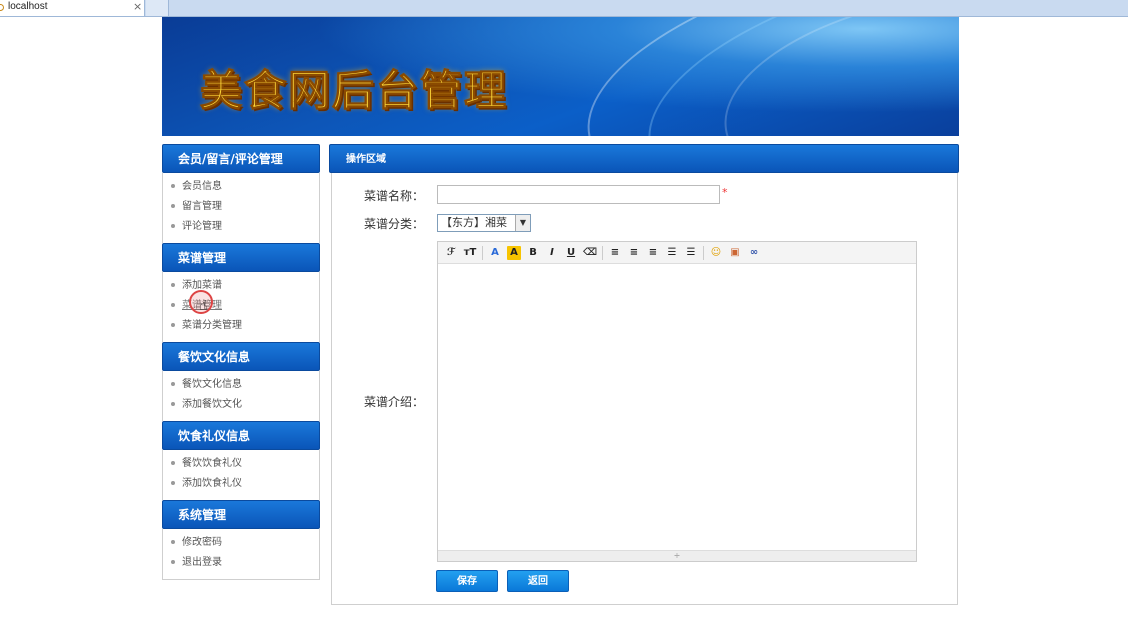 Image resolution: width=1128 pixels, height=636 pixels. I want to click on highlight-color-icon: A, so click(514, 252).